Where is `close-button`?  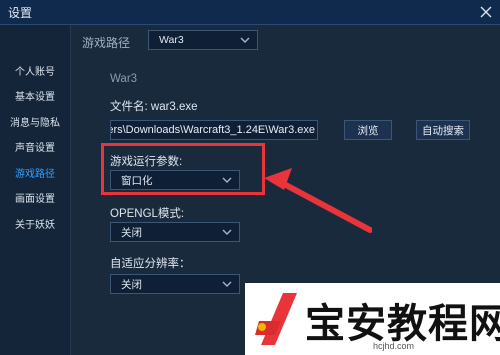 close-button is located at coordinates (486, 12).